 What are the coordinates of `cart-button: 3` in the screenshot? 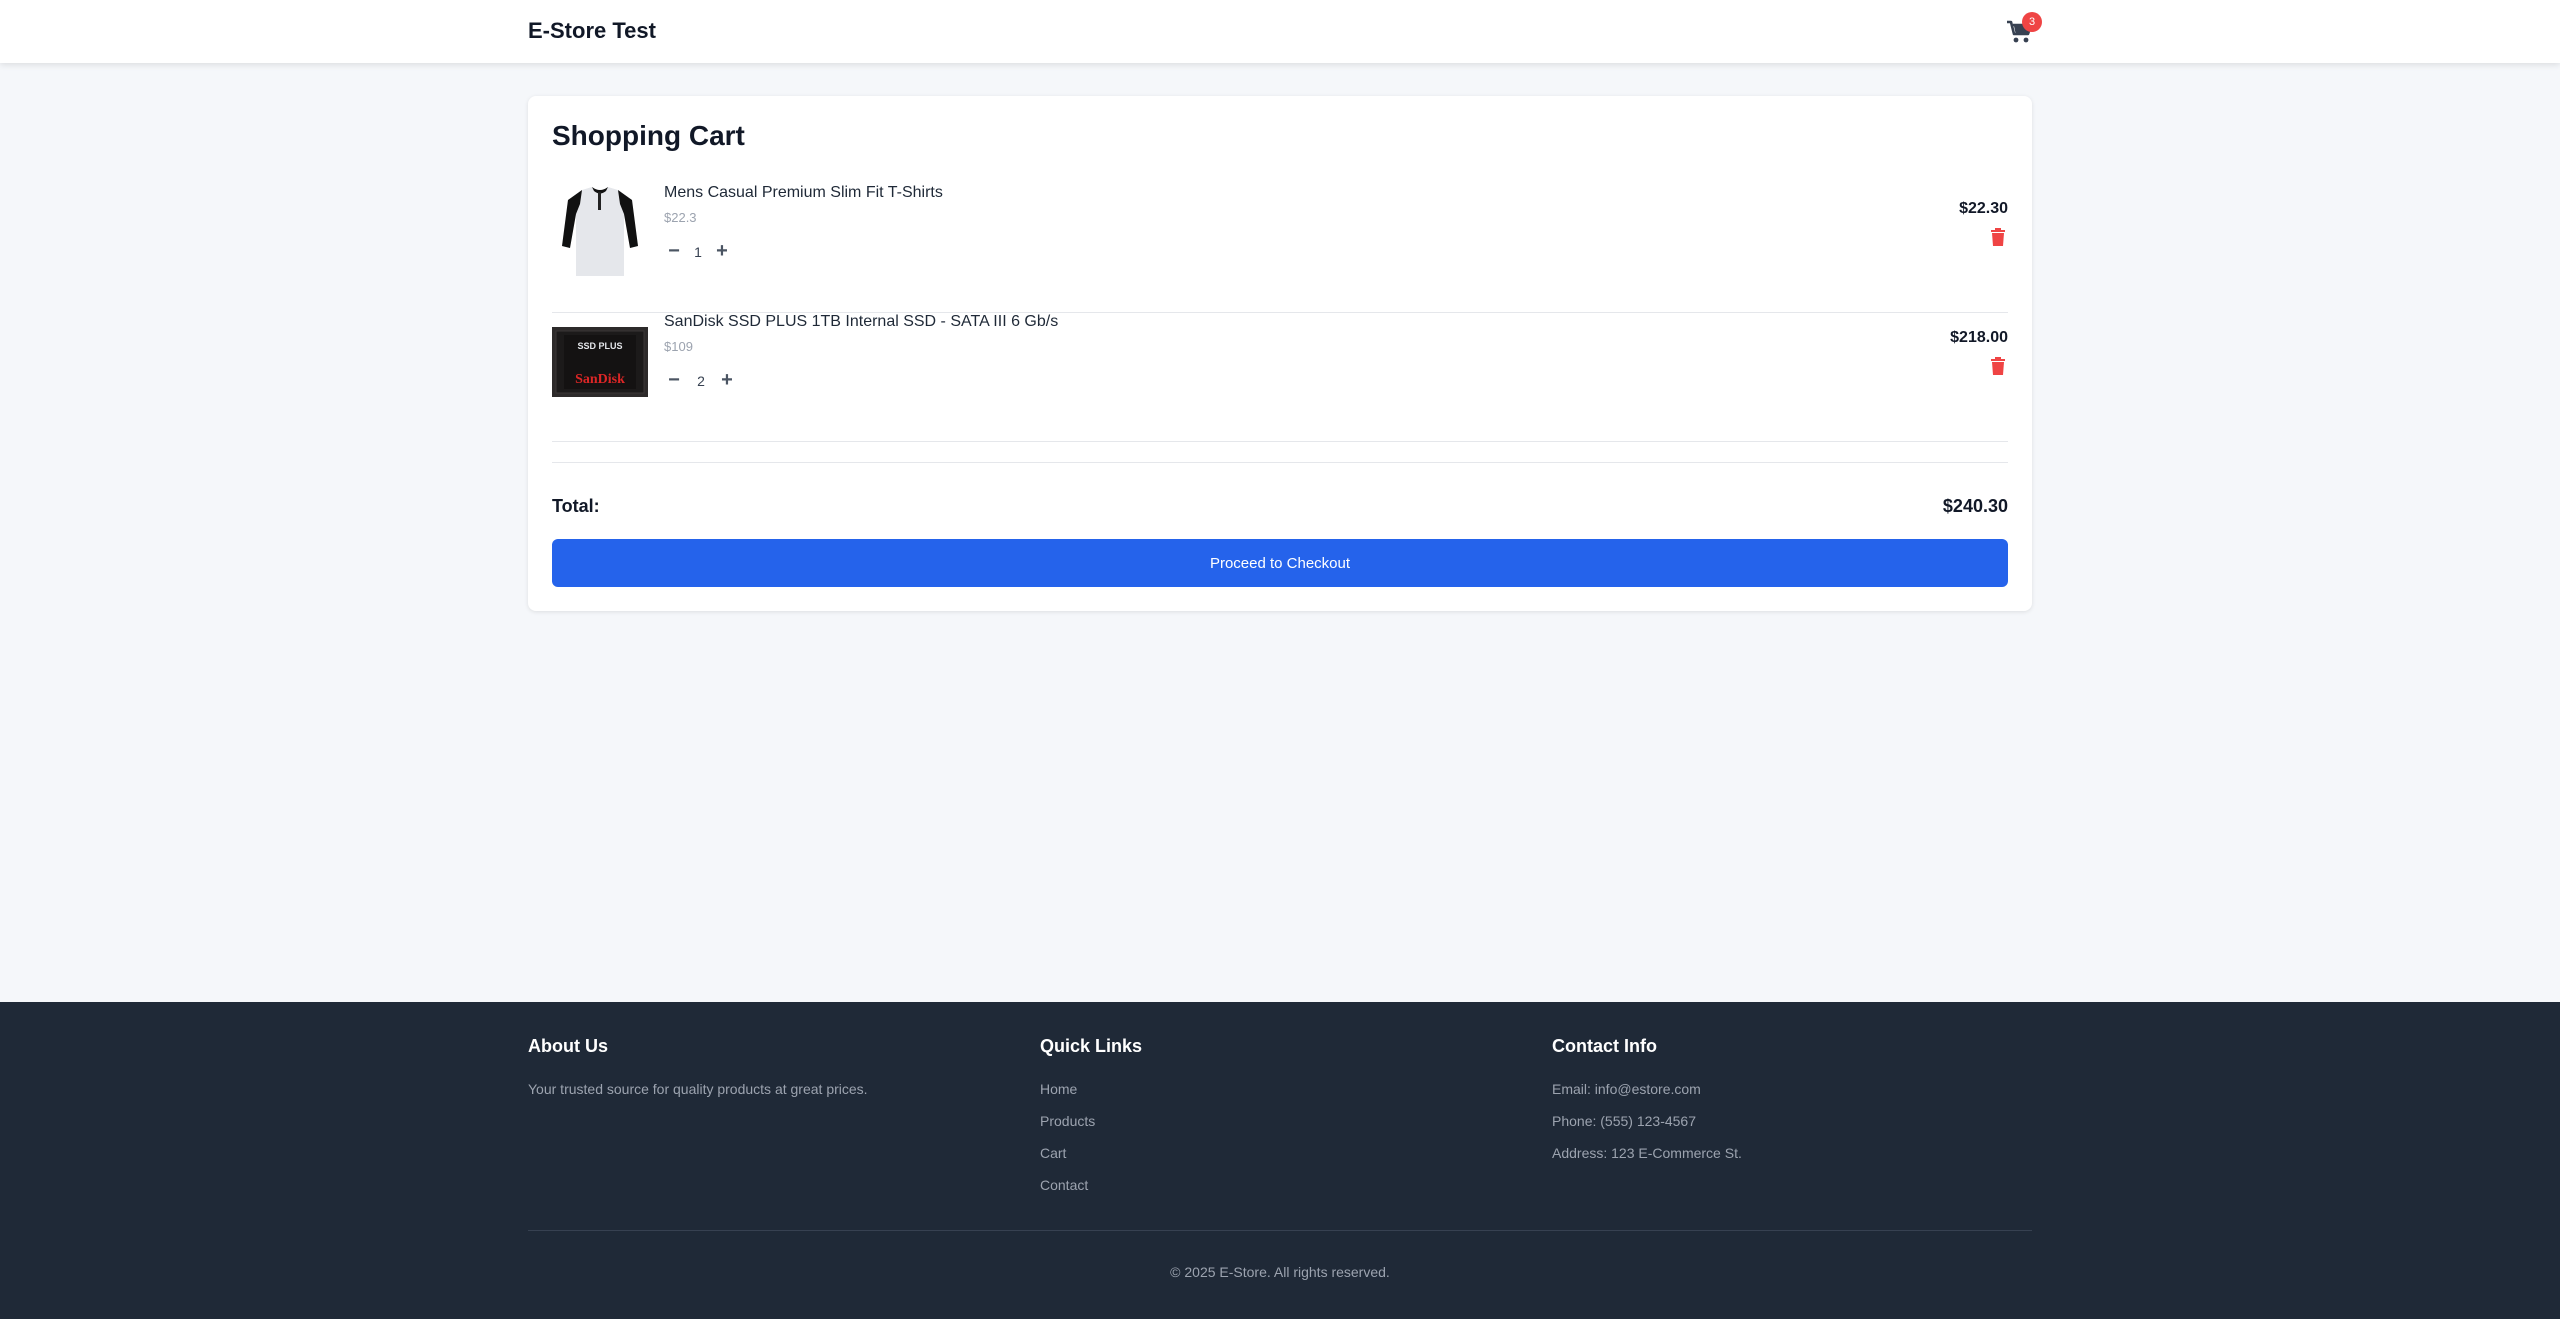 It's located at (2023, 30).